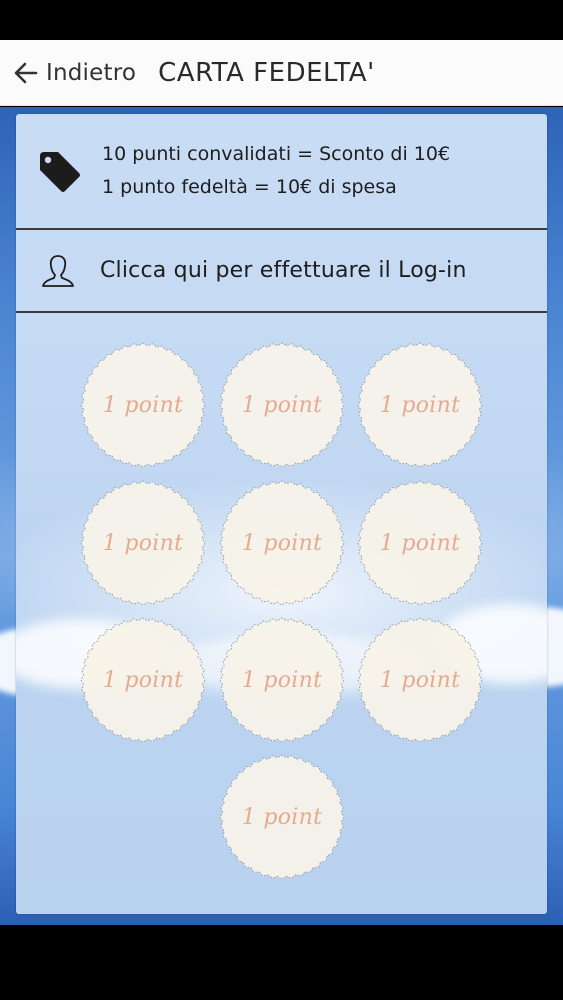  What do you see at coordinates (266, 72) in the screenshot?
I see `page-title: CARTA FEDELTA'` at bounding box center [266, 72].